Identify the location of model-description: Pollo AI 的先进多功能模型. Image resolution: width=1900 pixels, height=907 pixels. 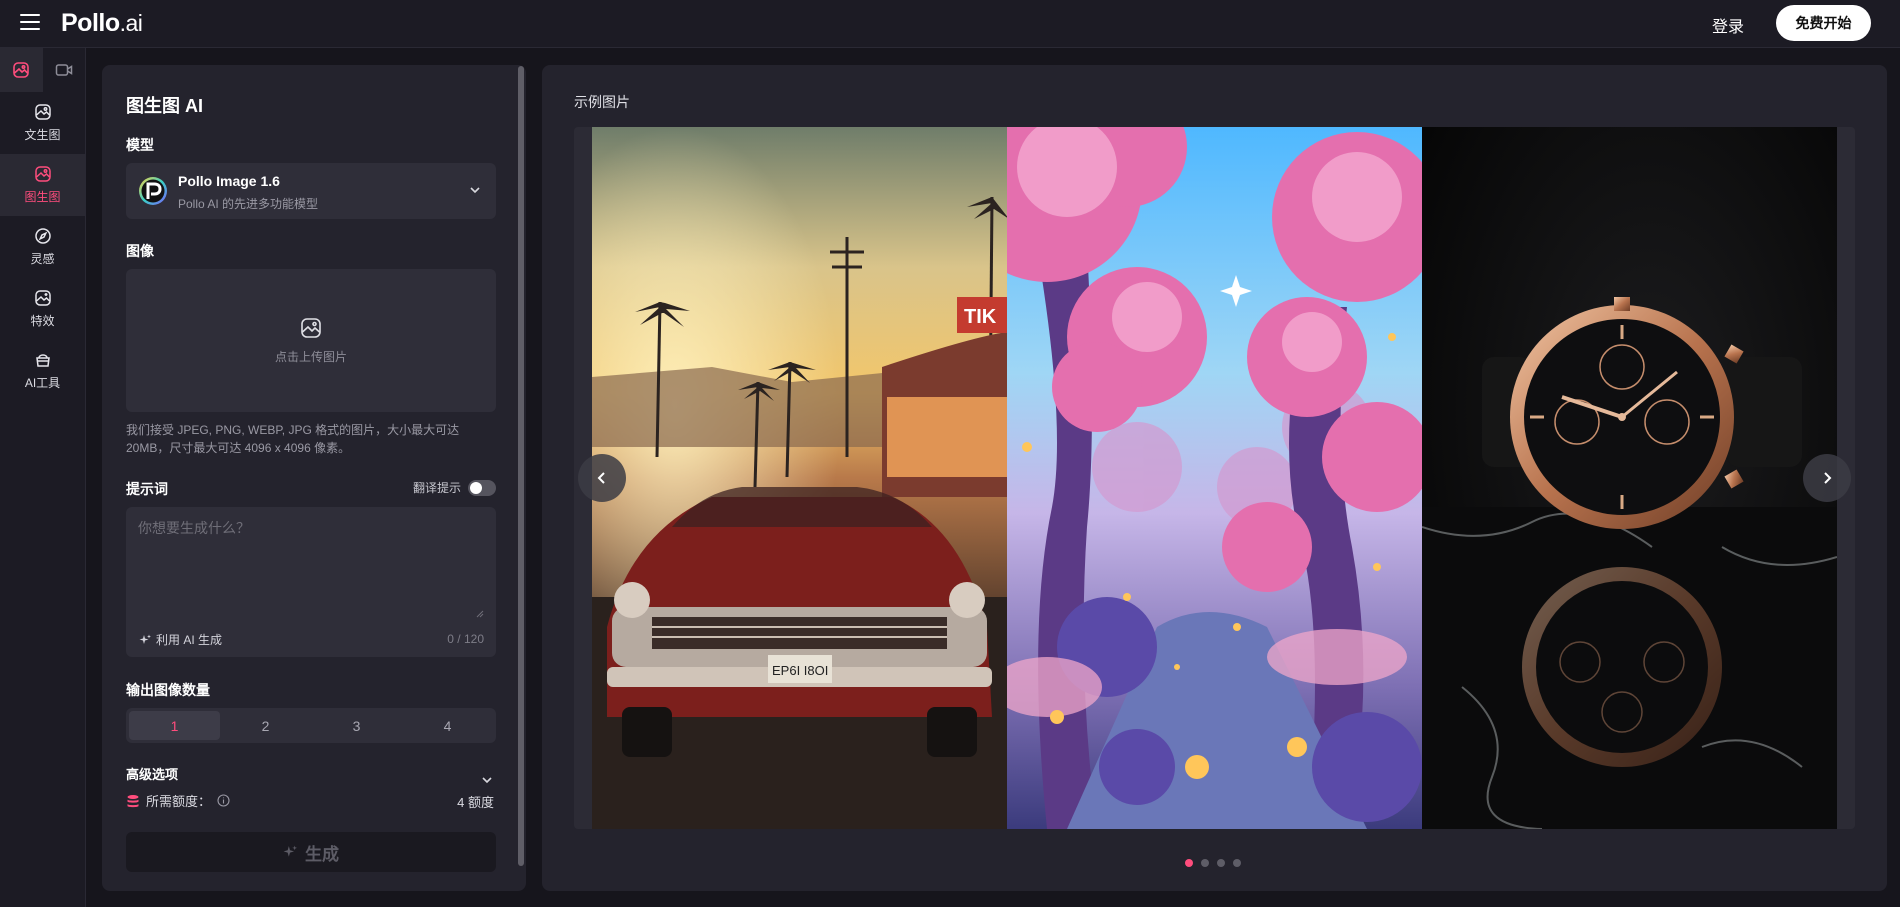
(248, 204).